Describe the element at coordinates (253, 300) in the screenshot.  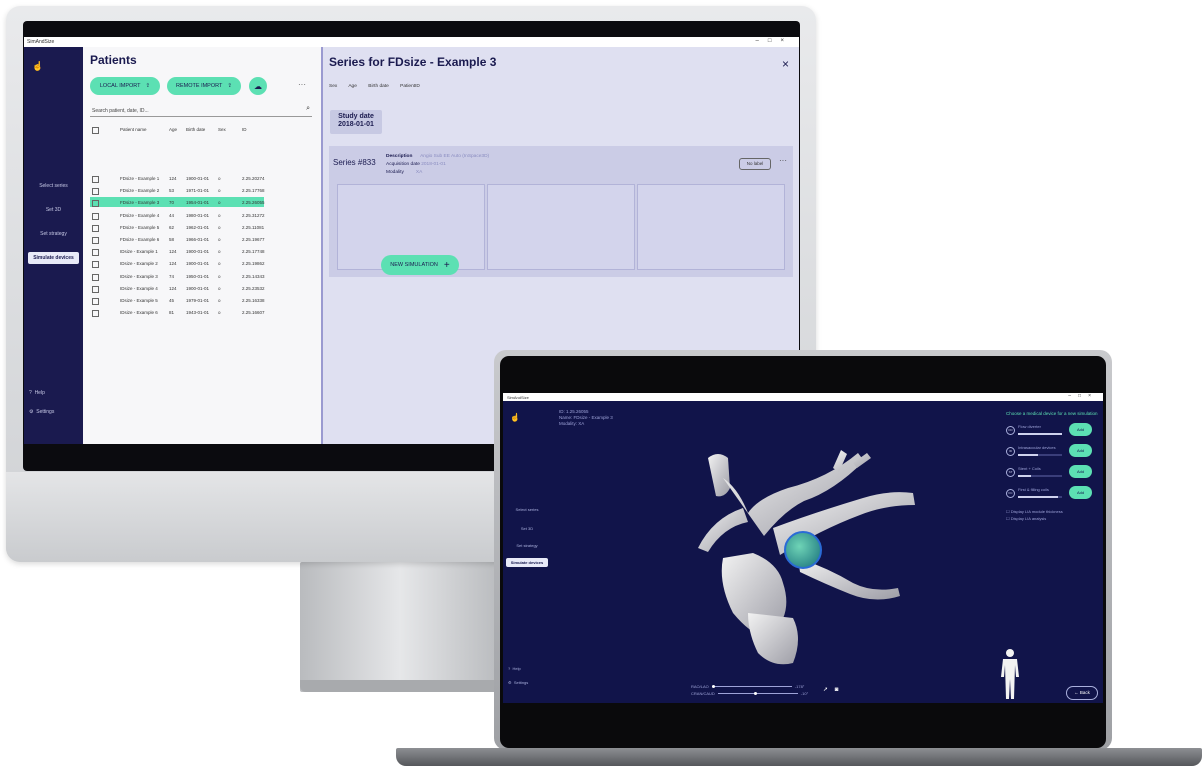
I see `cell-id: 2.25.16338` at that location.